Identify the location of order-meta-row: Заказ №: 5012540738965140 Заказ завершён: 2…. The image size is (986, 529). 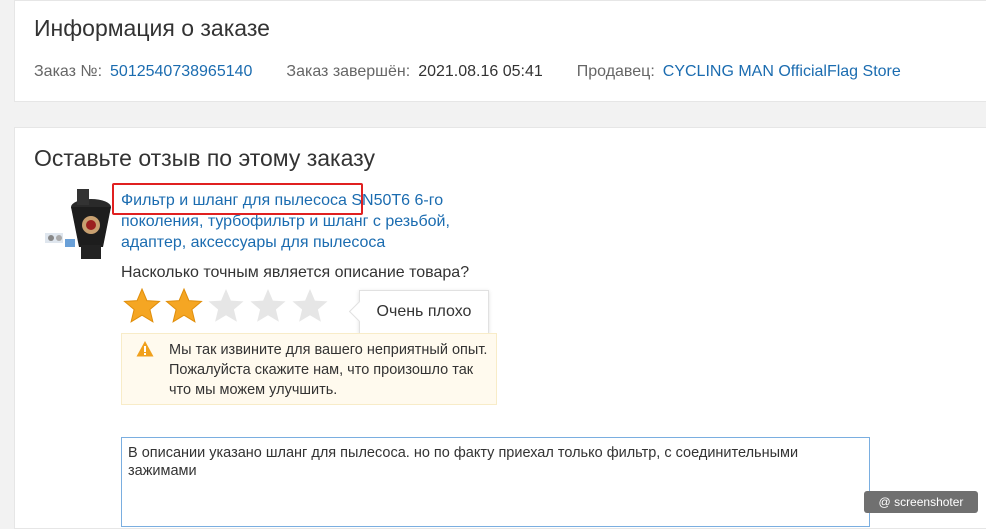
(467, 72).